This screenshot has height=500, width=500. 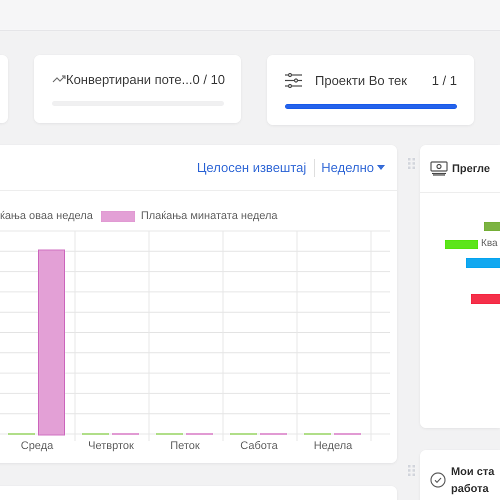 I want to click on card-title: работа, so click(x=470, y=489).